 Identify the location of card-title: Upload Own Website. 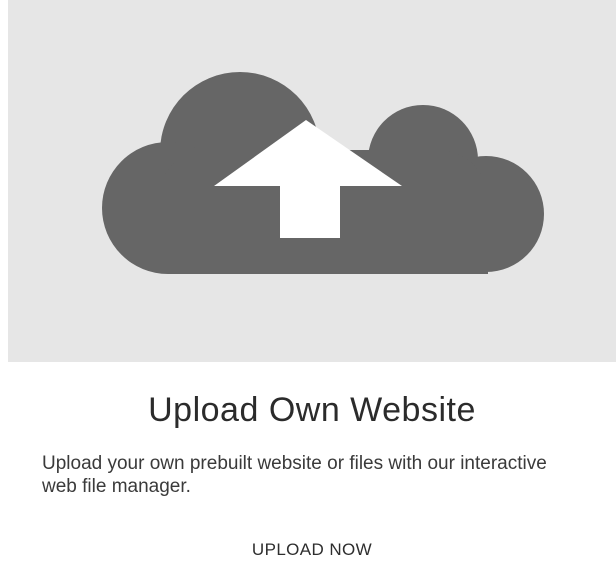
(312, 410).